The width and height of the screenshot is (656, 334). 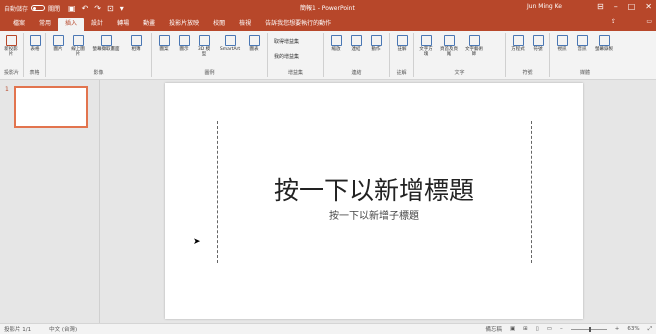 I want to click on subtitle-placeholder: 按一下以新增子標題, so click(x=374, y=214).